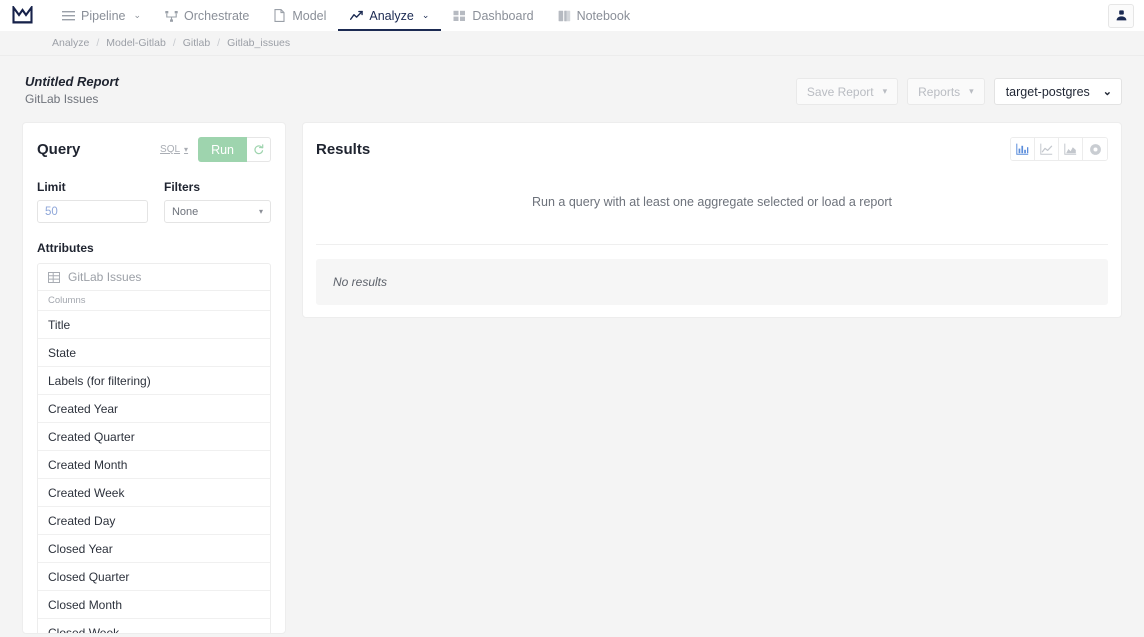 The height and width of the screenshot is (637, 1144). What do you see at coordinates (154, 521) in the screenshot?
I see `attribute-item-created-day: Created Day` at bounding box center [154, 521].